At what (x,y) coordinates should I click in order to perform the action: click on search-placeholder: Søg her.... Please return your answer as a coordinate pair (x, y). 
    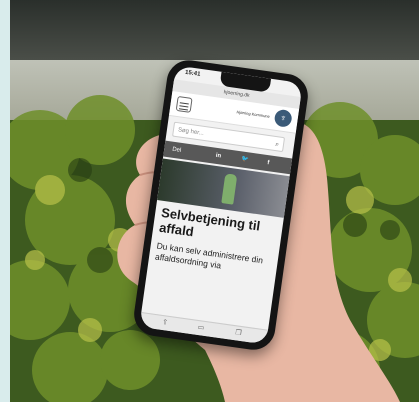
    Looking at the image, I should click on (191, 132).